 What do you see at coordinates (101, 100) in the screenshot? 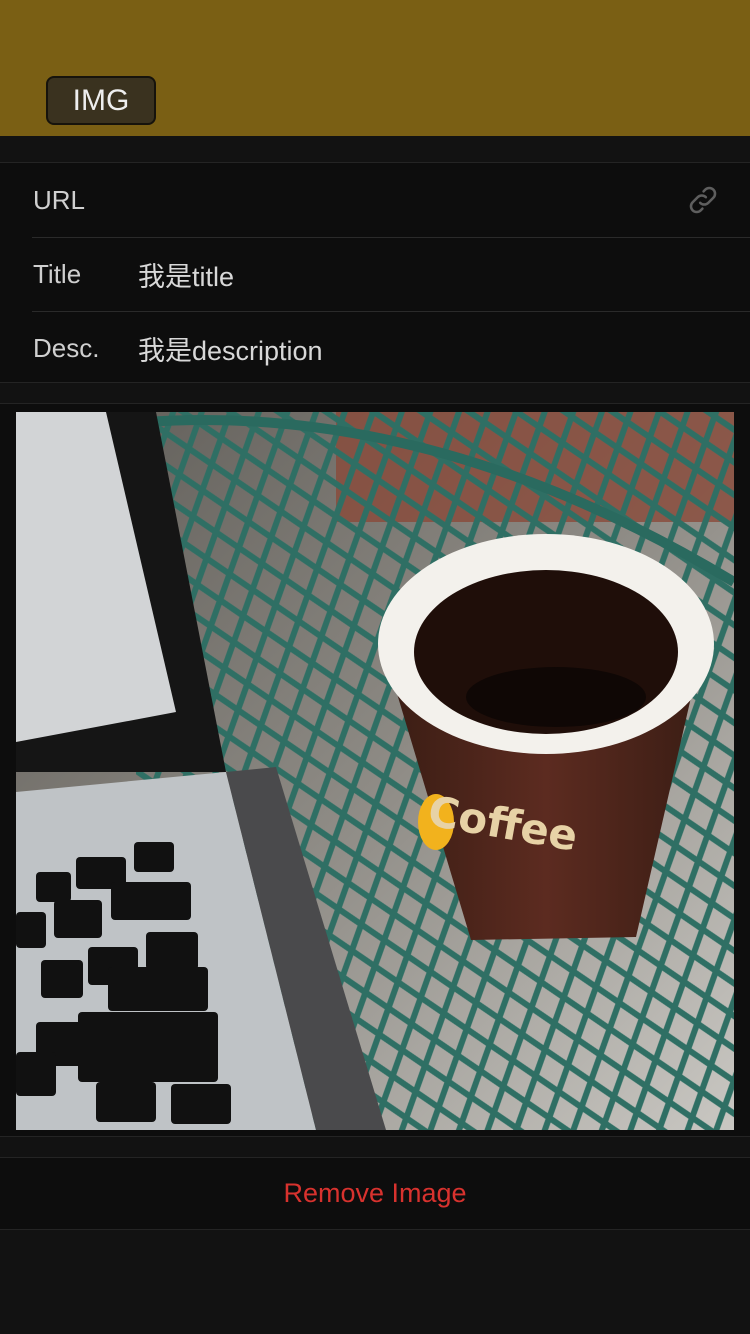
I see `img-button: IMG` at bounding box center [101, 100].